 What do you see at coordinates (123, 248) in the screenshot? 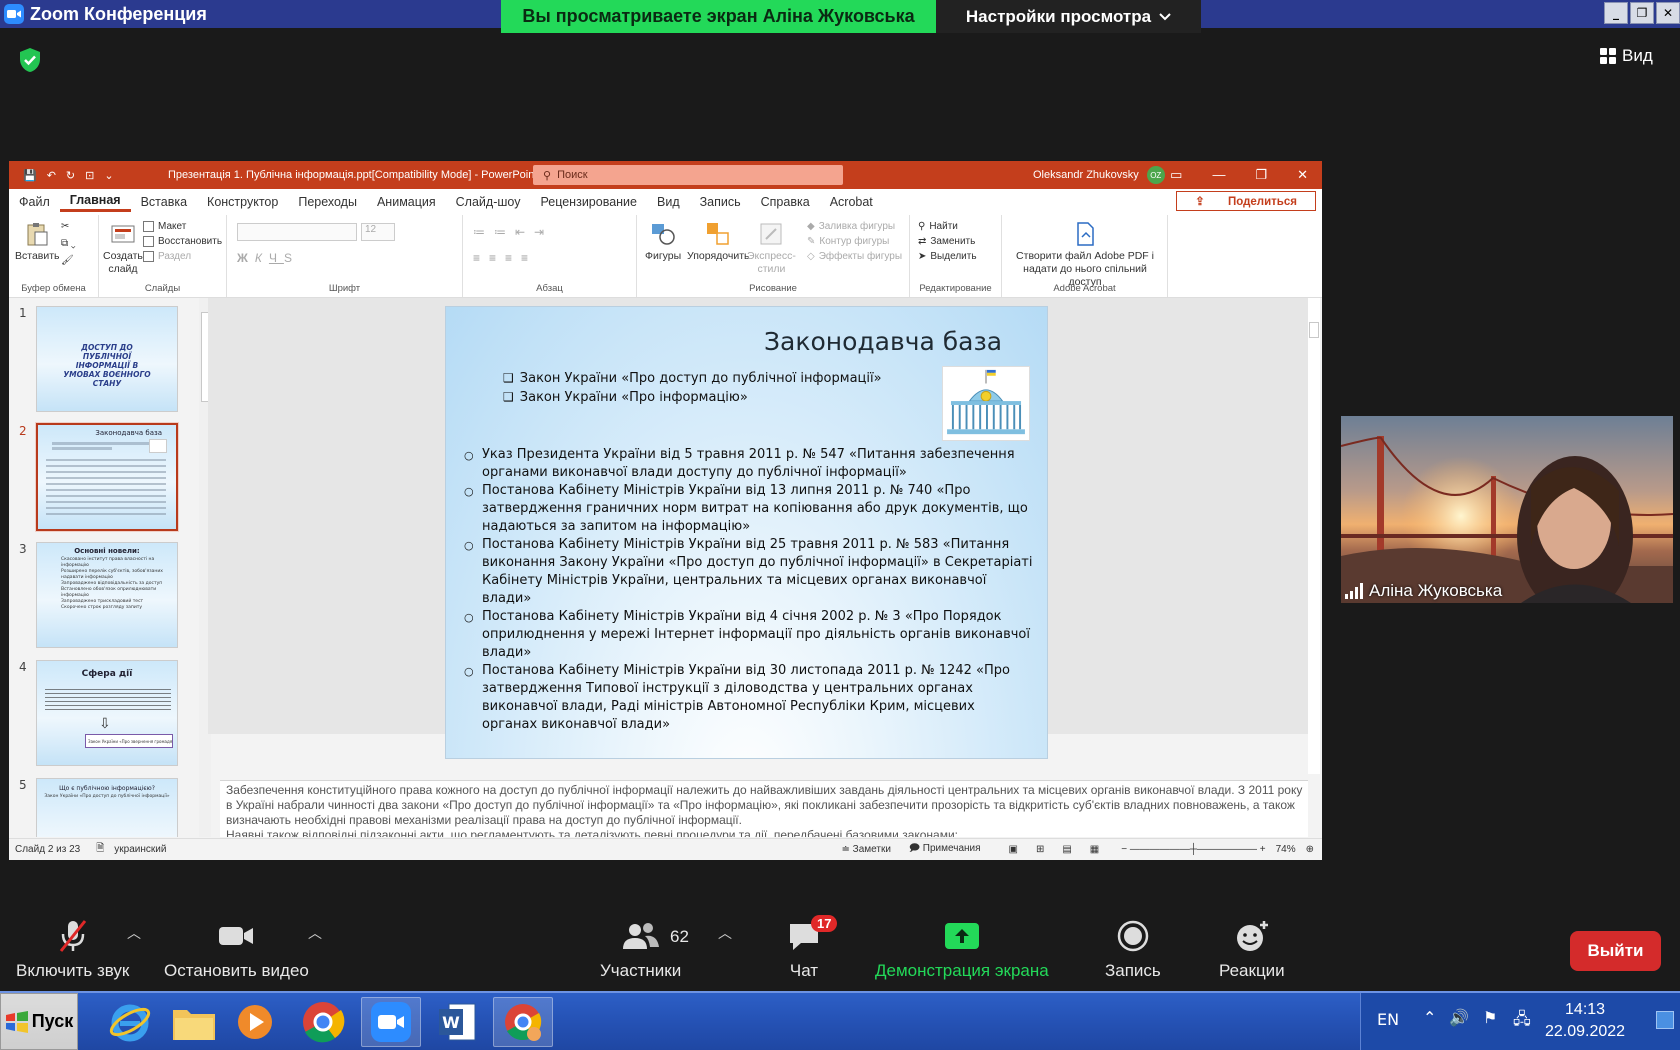
I see `new-slide-button: Создать слайд` at bounding box center [123, 248].